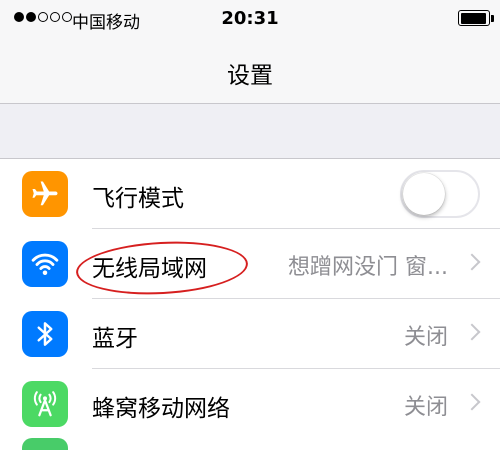 Image resolution: width=500 pixels, height=450 pixels. Describe the element at coordinates (115, 339) in the screenshot. I see `bluetooth-label: 蓝牙` at that location.